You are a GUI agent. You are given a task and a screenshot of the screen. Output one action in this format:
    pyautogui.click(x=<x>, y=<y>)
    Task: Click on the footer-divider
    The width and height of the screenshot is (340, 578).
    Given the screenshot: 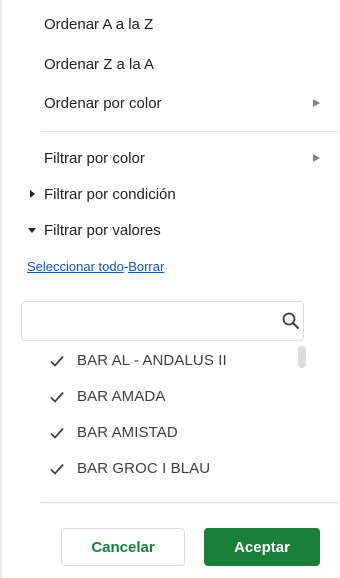 What is the action you would take?
    pyautogui.click(x=190, y=502)
    